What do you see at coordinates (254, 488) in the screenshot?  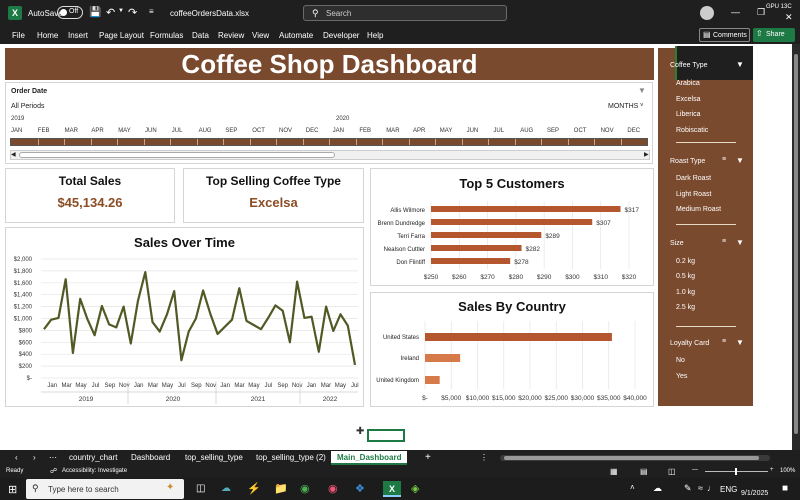 I see `app-icon: ⚡` at bounding box center [254, 488].